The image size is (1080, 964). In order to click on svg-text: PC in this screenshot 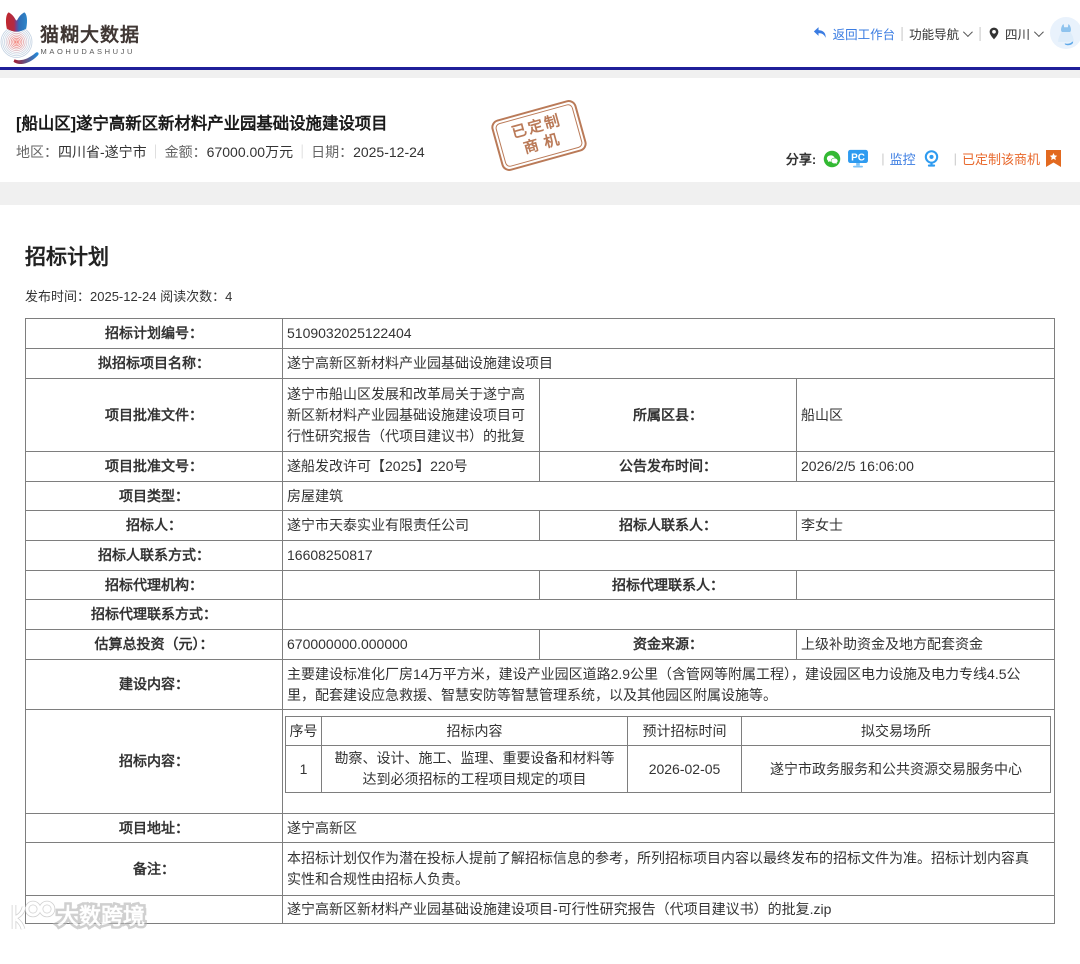, I will do `click(858, 157)`.